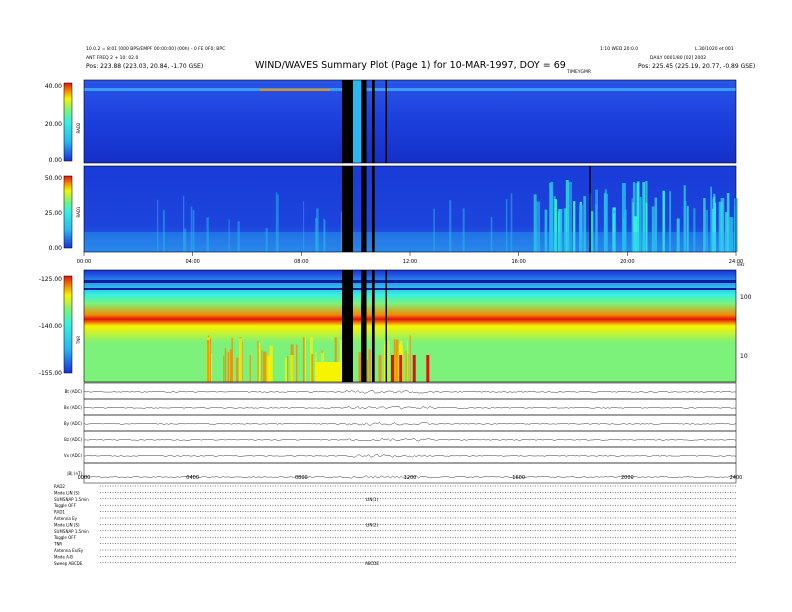 The height and width of the screenshot is (612, 792). I want to click on rad1-ytick-mid: 25.00, so click(53, 213).